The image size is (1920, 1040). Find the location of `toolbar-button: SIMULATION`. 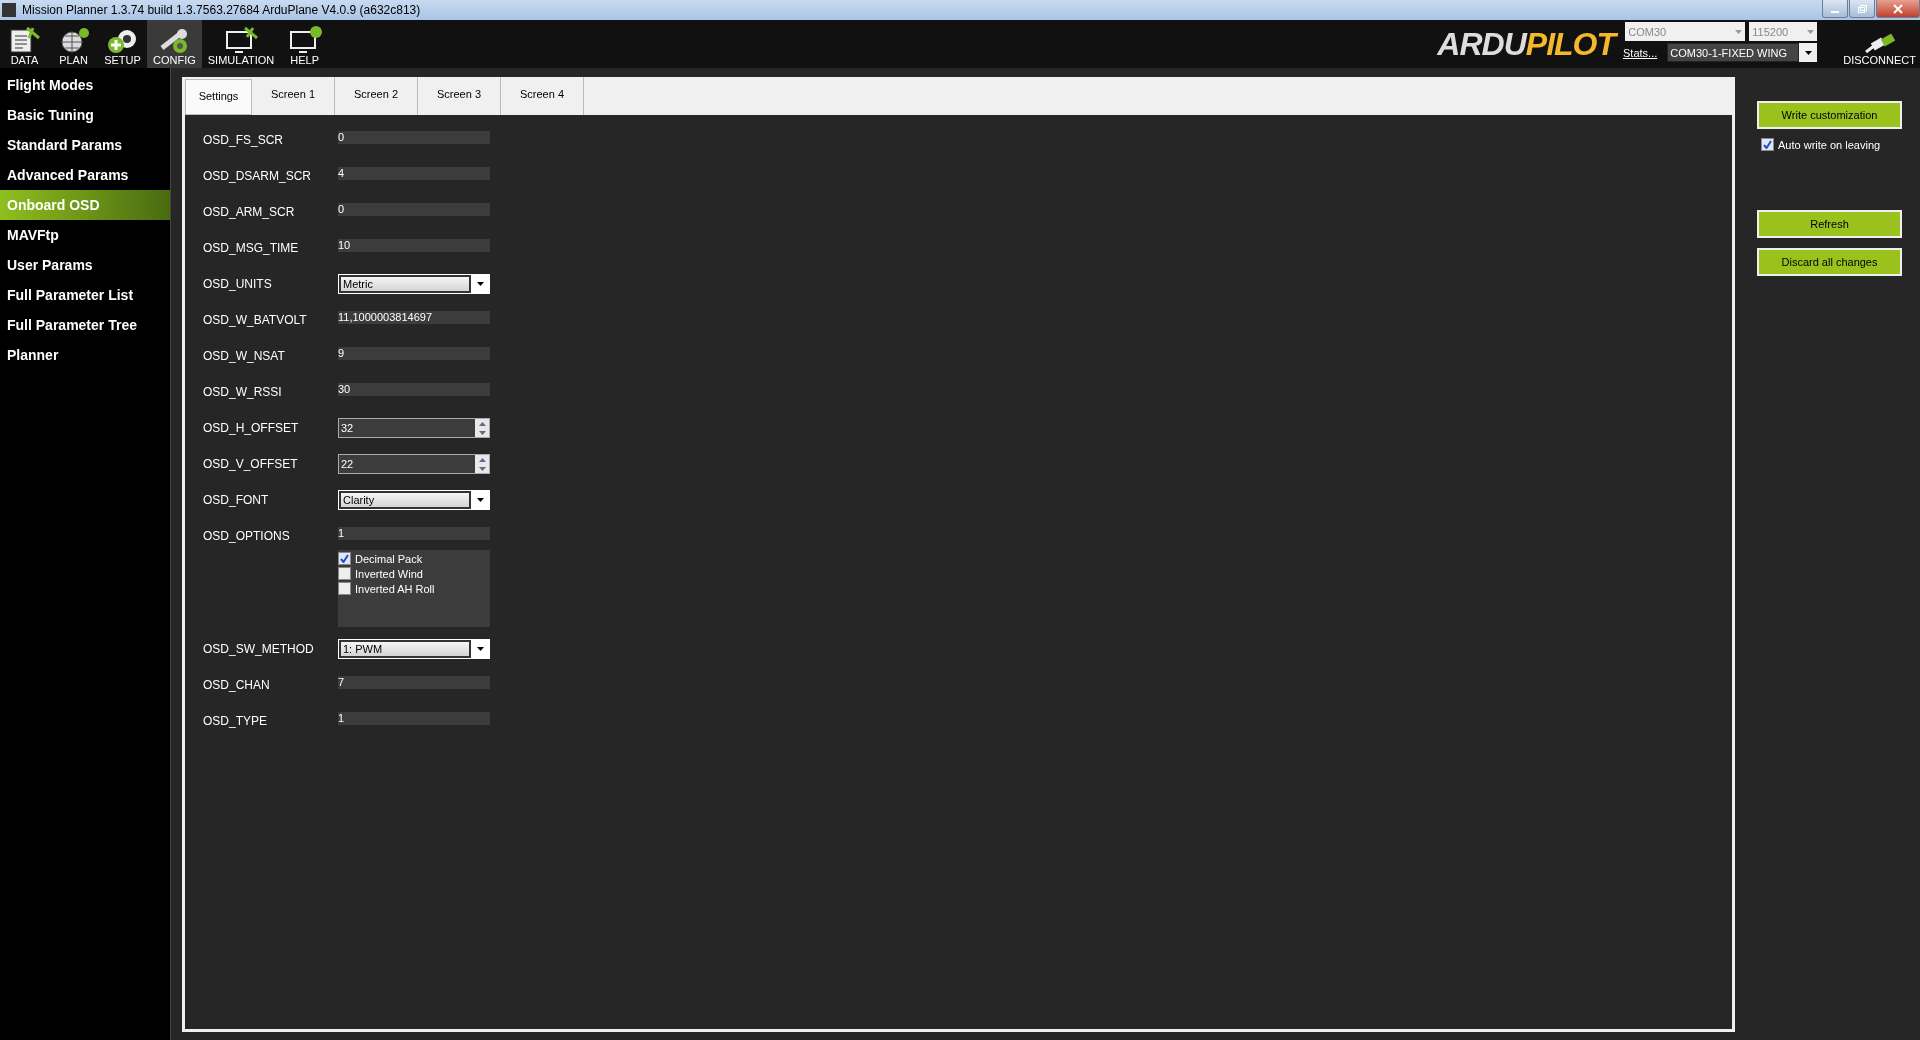

toolbar-button: SIMULATION is located at coordinates (241, 44).